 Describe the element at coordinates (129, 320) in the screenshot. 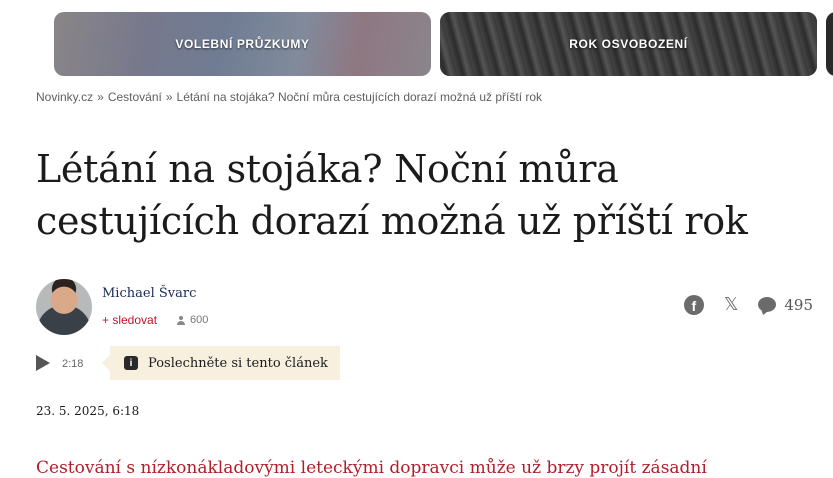

I see `follow-button: + sledovat` at that location.